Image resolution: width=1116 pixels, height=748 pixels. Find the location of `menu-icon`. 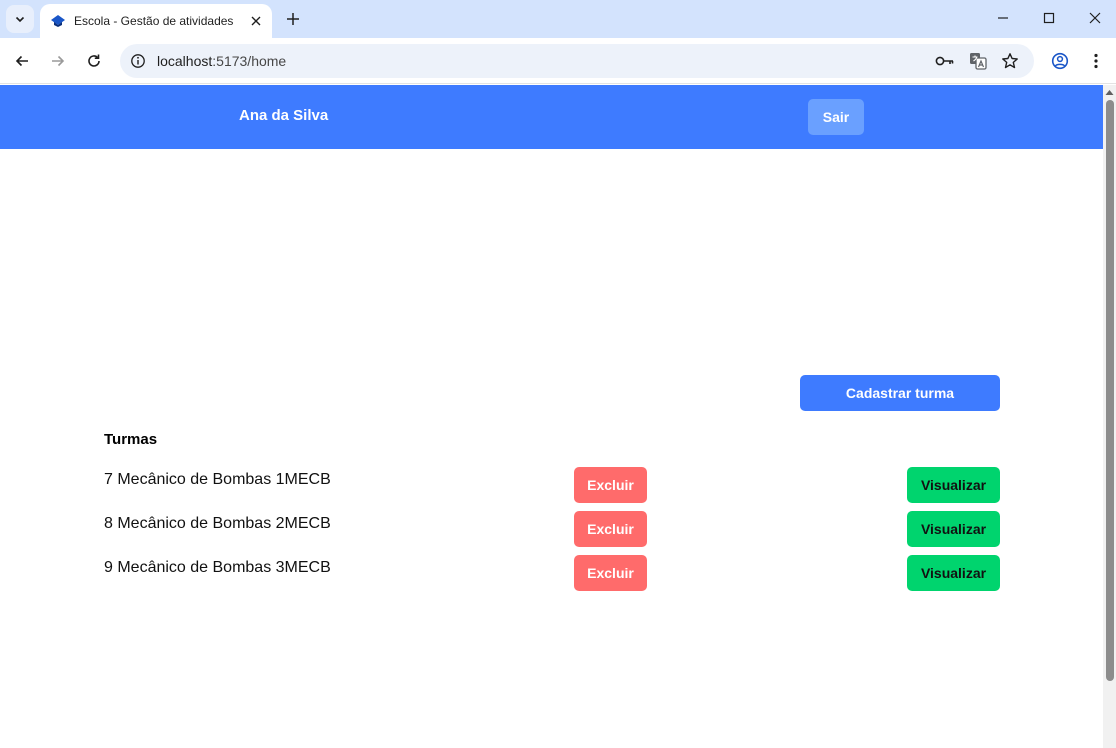

menu-icon is located at coordinates (1096, 61).